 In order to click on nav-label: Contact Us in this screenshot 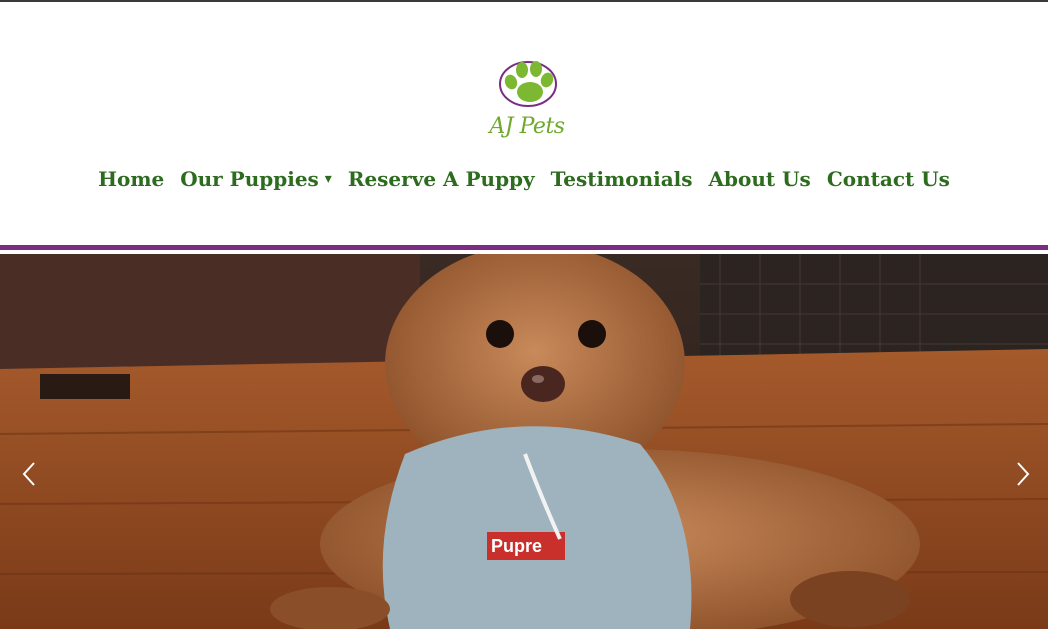, I will do `click(888, 179)`.